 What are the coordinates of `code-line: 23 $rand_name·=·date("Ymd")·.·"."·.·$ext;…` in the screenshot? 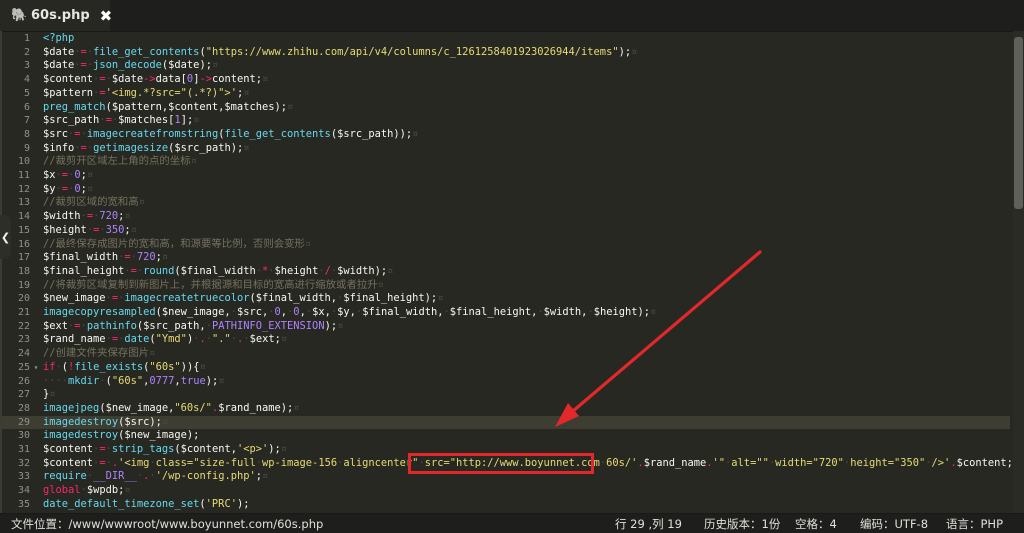 It's located at (505, 340).